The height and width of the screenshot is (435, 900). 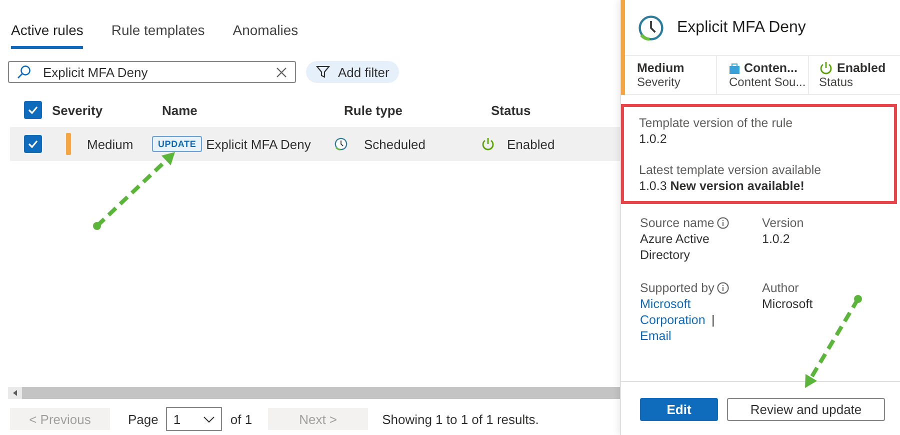 I want to click on tile-value: Enabled, so click(x=859, y=68).